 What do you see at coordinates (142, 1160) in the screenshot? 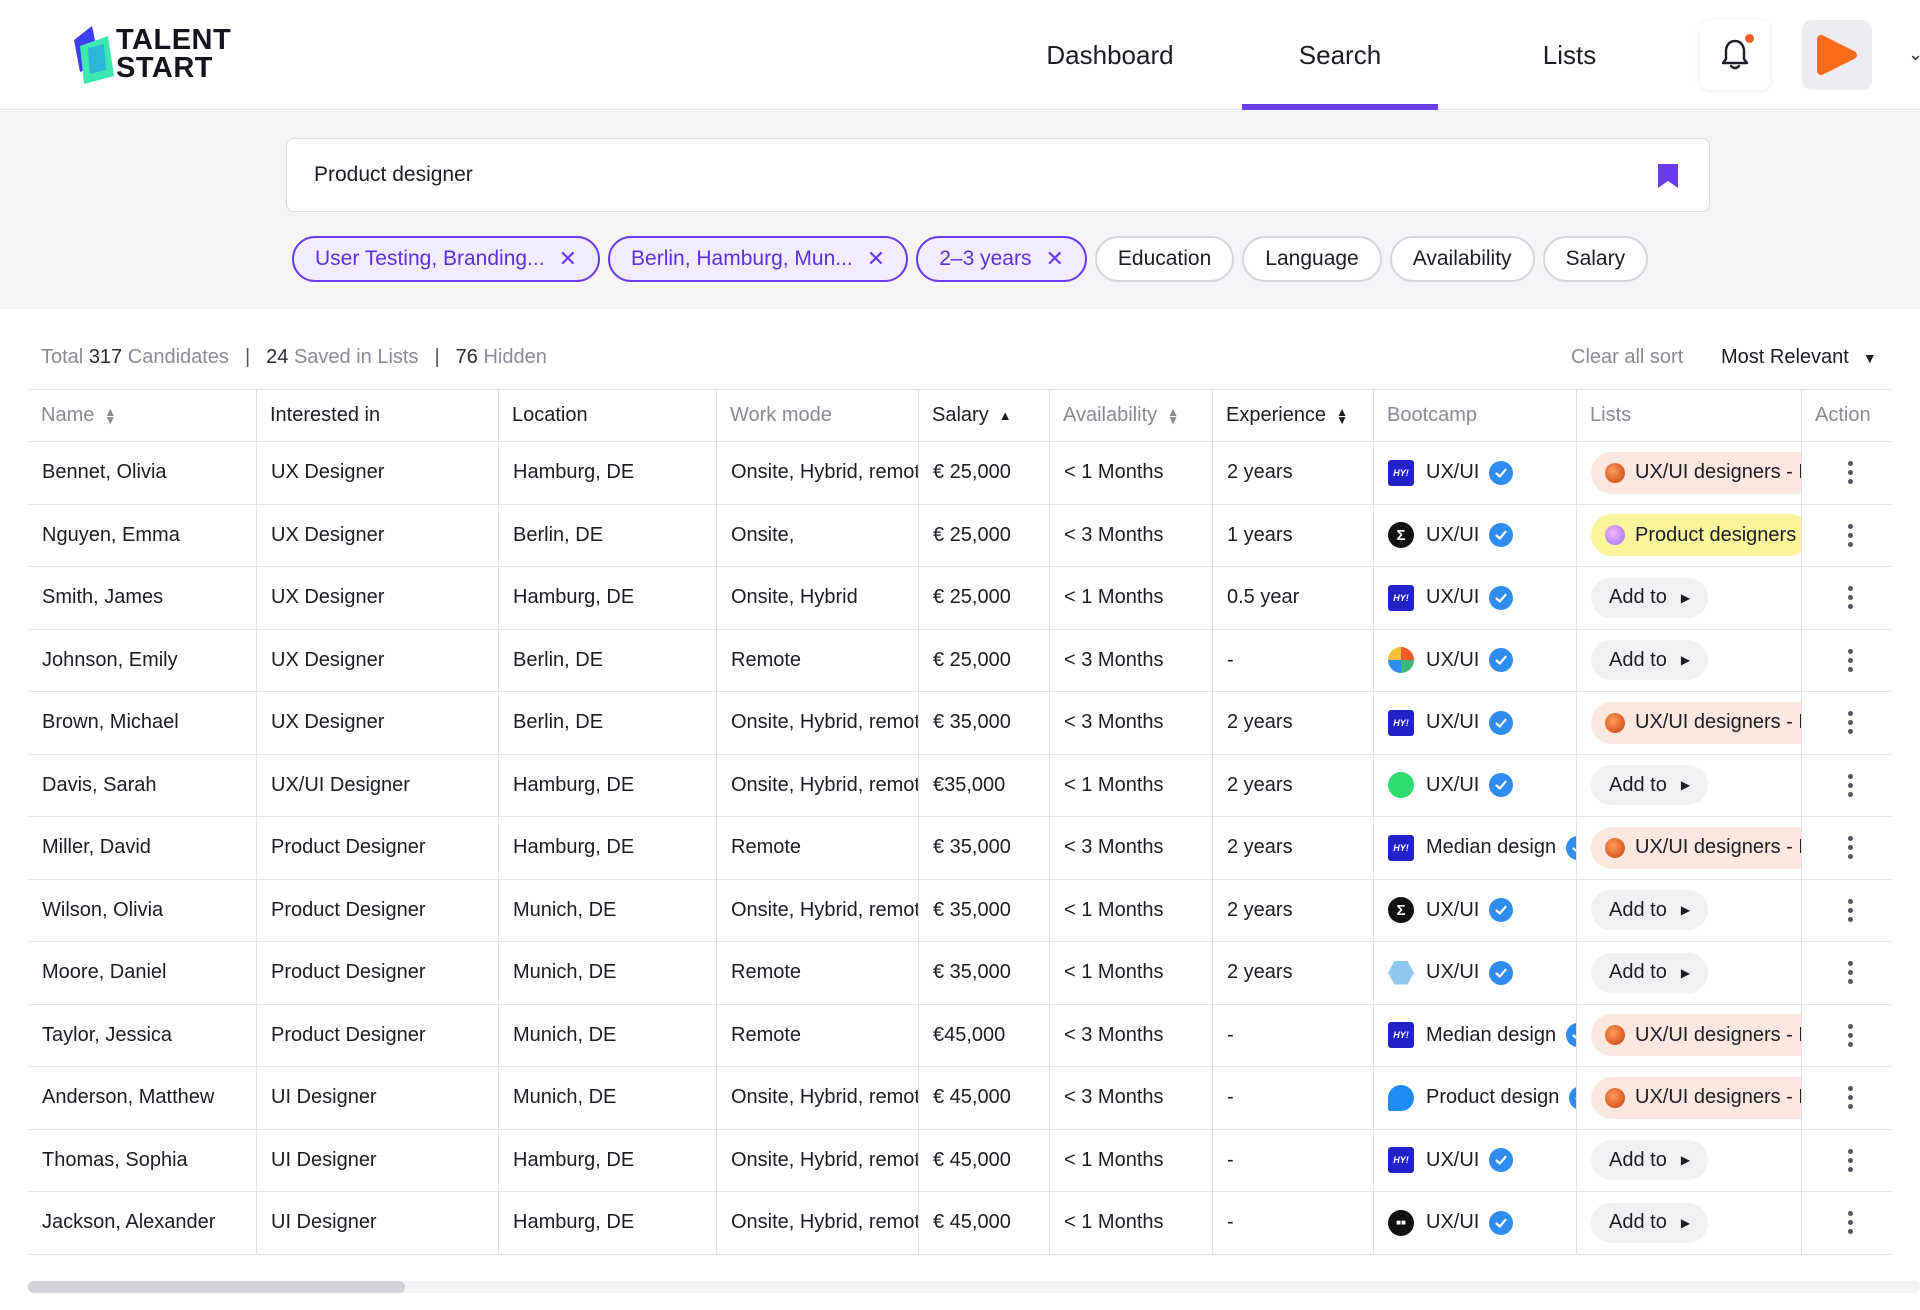
I see `cell-name: Thomas, Sophia` at bounding box center [142, 1160].